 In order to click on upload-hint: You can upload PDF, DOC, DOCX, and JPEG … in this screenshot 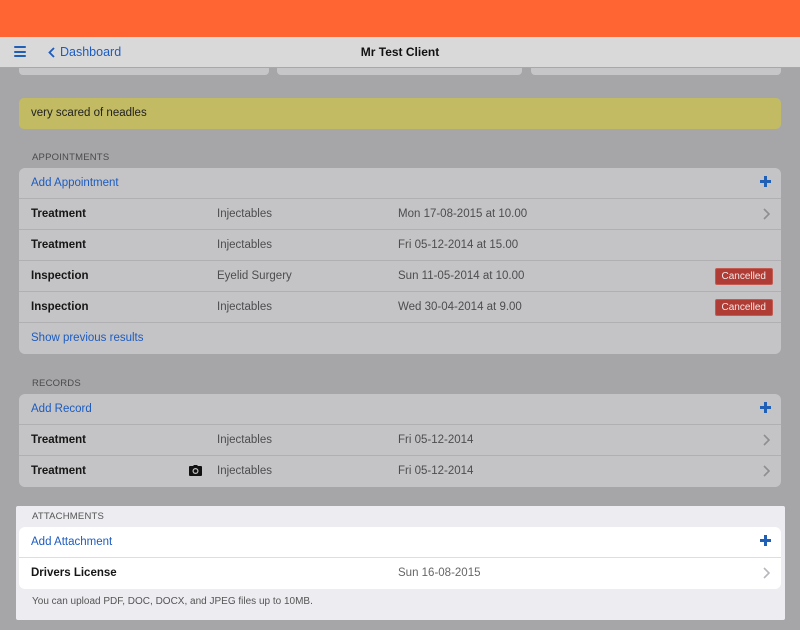, I will do `click(172, 601)`.